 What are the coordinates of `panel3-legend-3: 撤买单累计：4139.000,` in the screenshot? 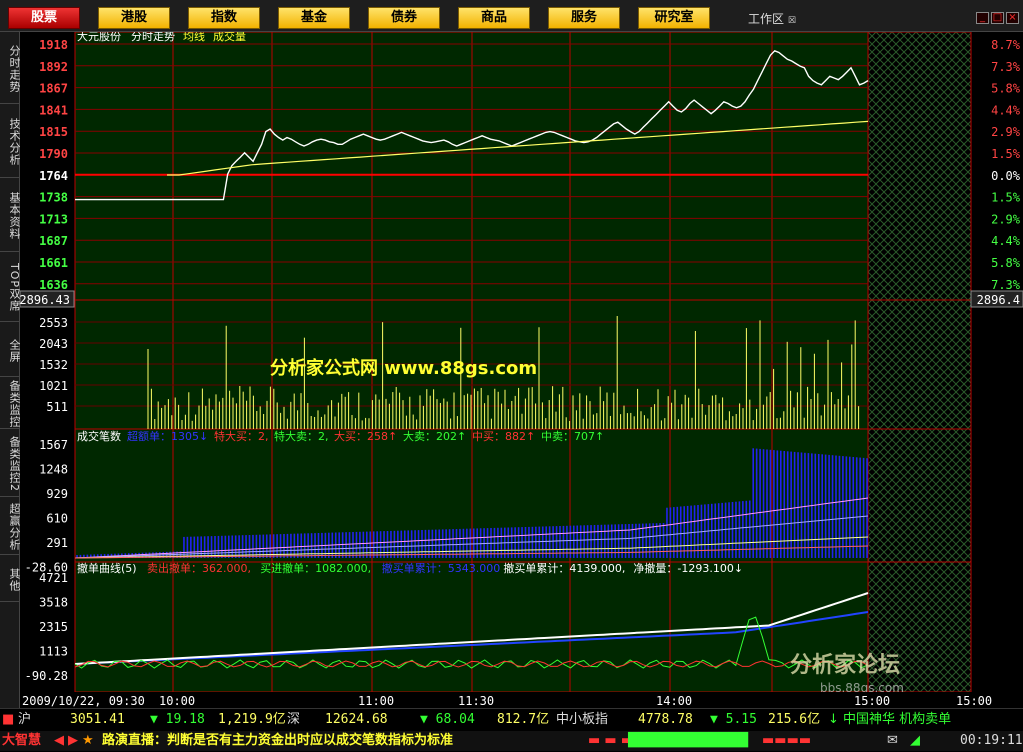 It's located at (564, 568).